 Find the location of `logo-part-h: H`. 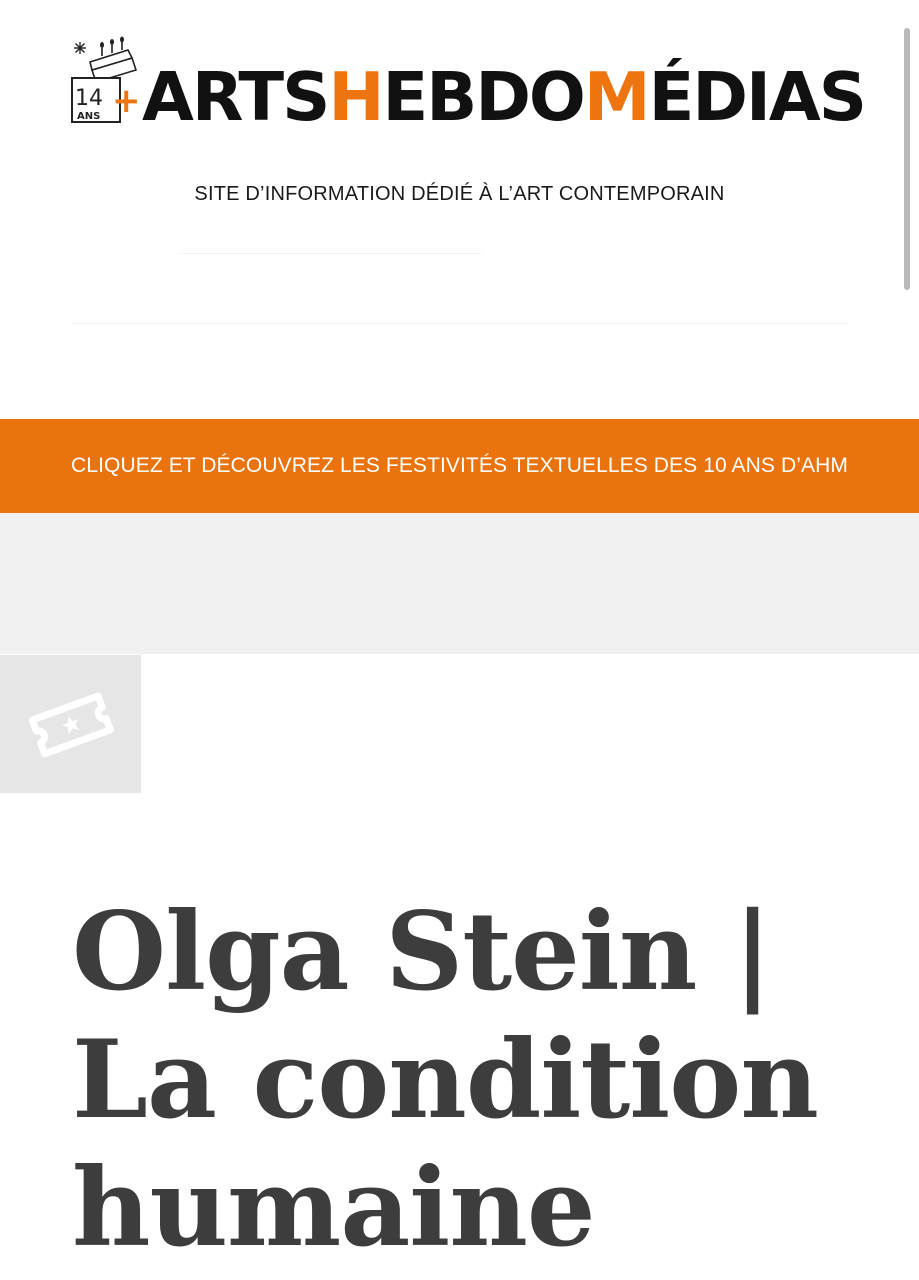

logo-part-h: H is located at coordinates (356, 97).